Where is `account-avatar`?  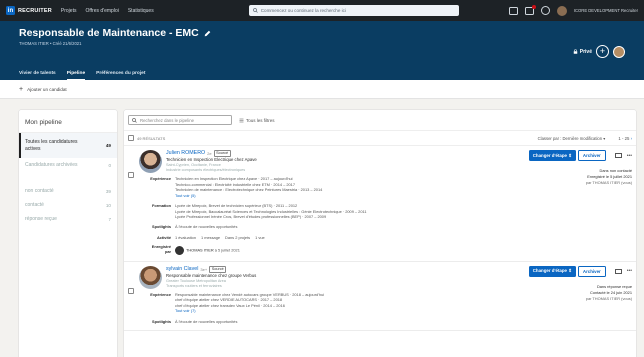
account-avatar is located at coordinates (561, 10).